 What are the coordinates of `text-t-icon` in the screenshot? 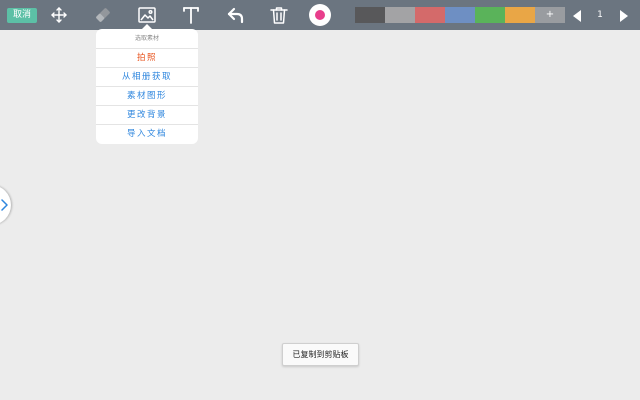 It's located at (191, 15).